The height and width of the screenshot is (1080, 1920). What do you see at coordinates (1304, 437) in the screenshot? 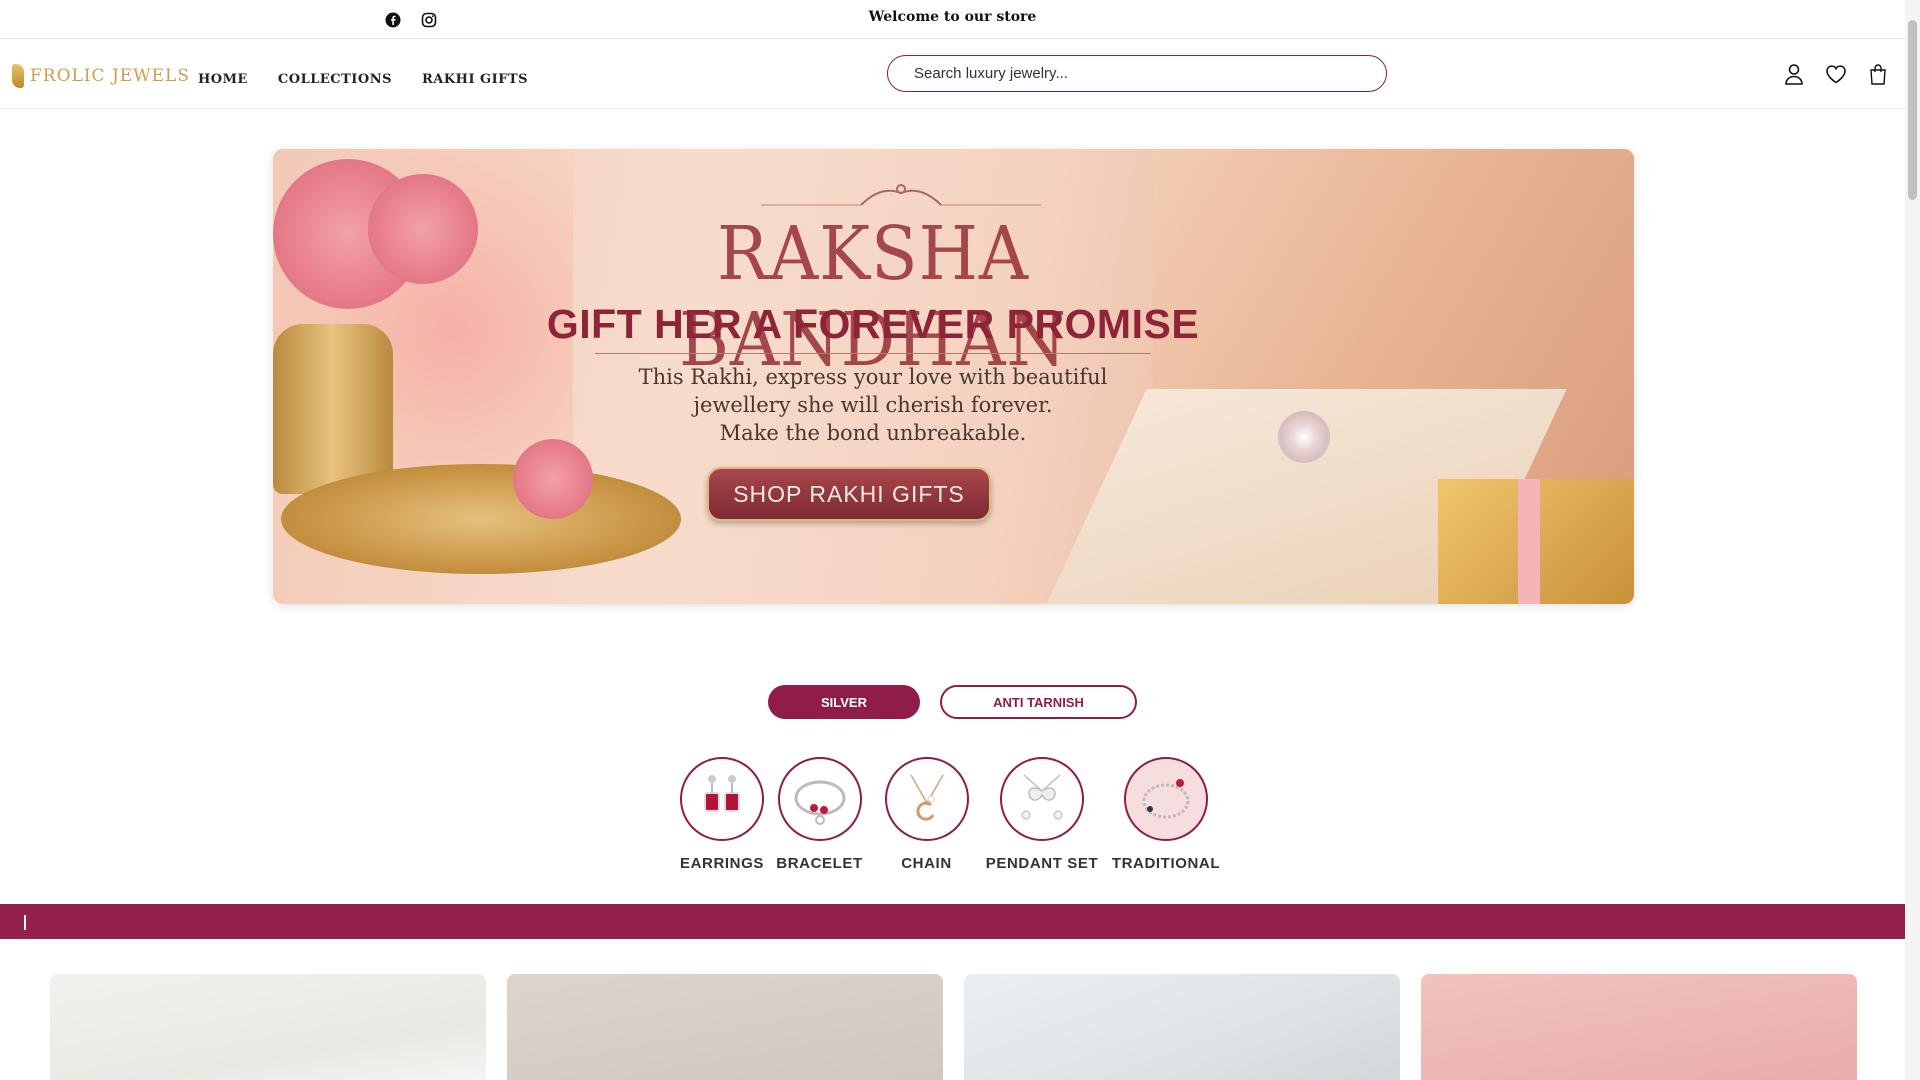
I see `bracelet-image` at bounding box center [1304, 437].